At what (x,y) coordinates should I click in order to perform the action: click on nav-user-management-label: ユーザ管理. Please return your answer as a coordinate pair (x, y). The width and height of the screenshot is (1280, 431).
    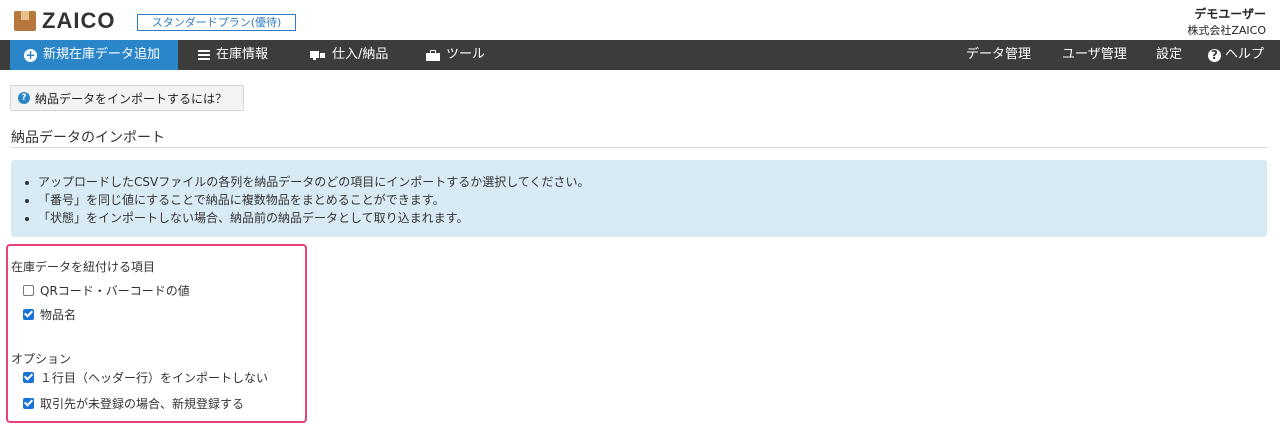
    Looking at the image, I should click on (1094, 54).